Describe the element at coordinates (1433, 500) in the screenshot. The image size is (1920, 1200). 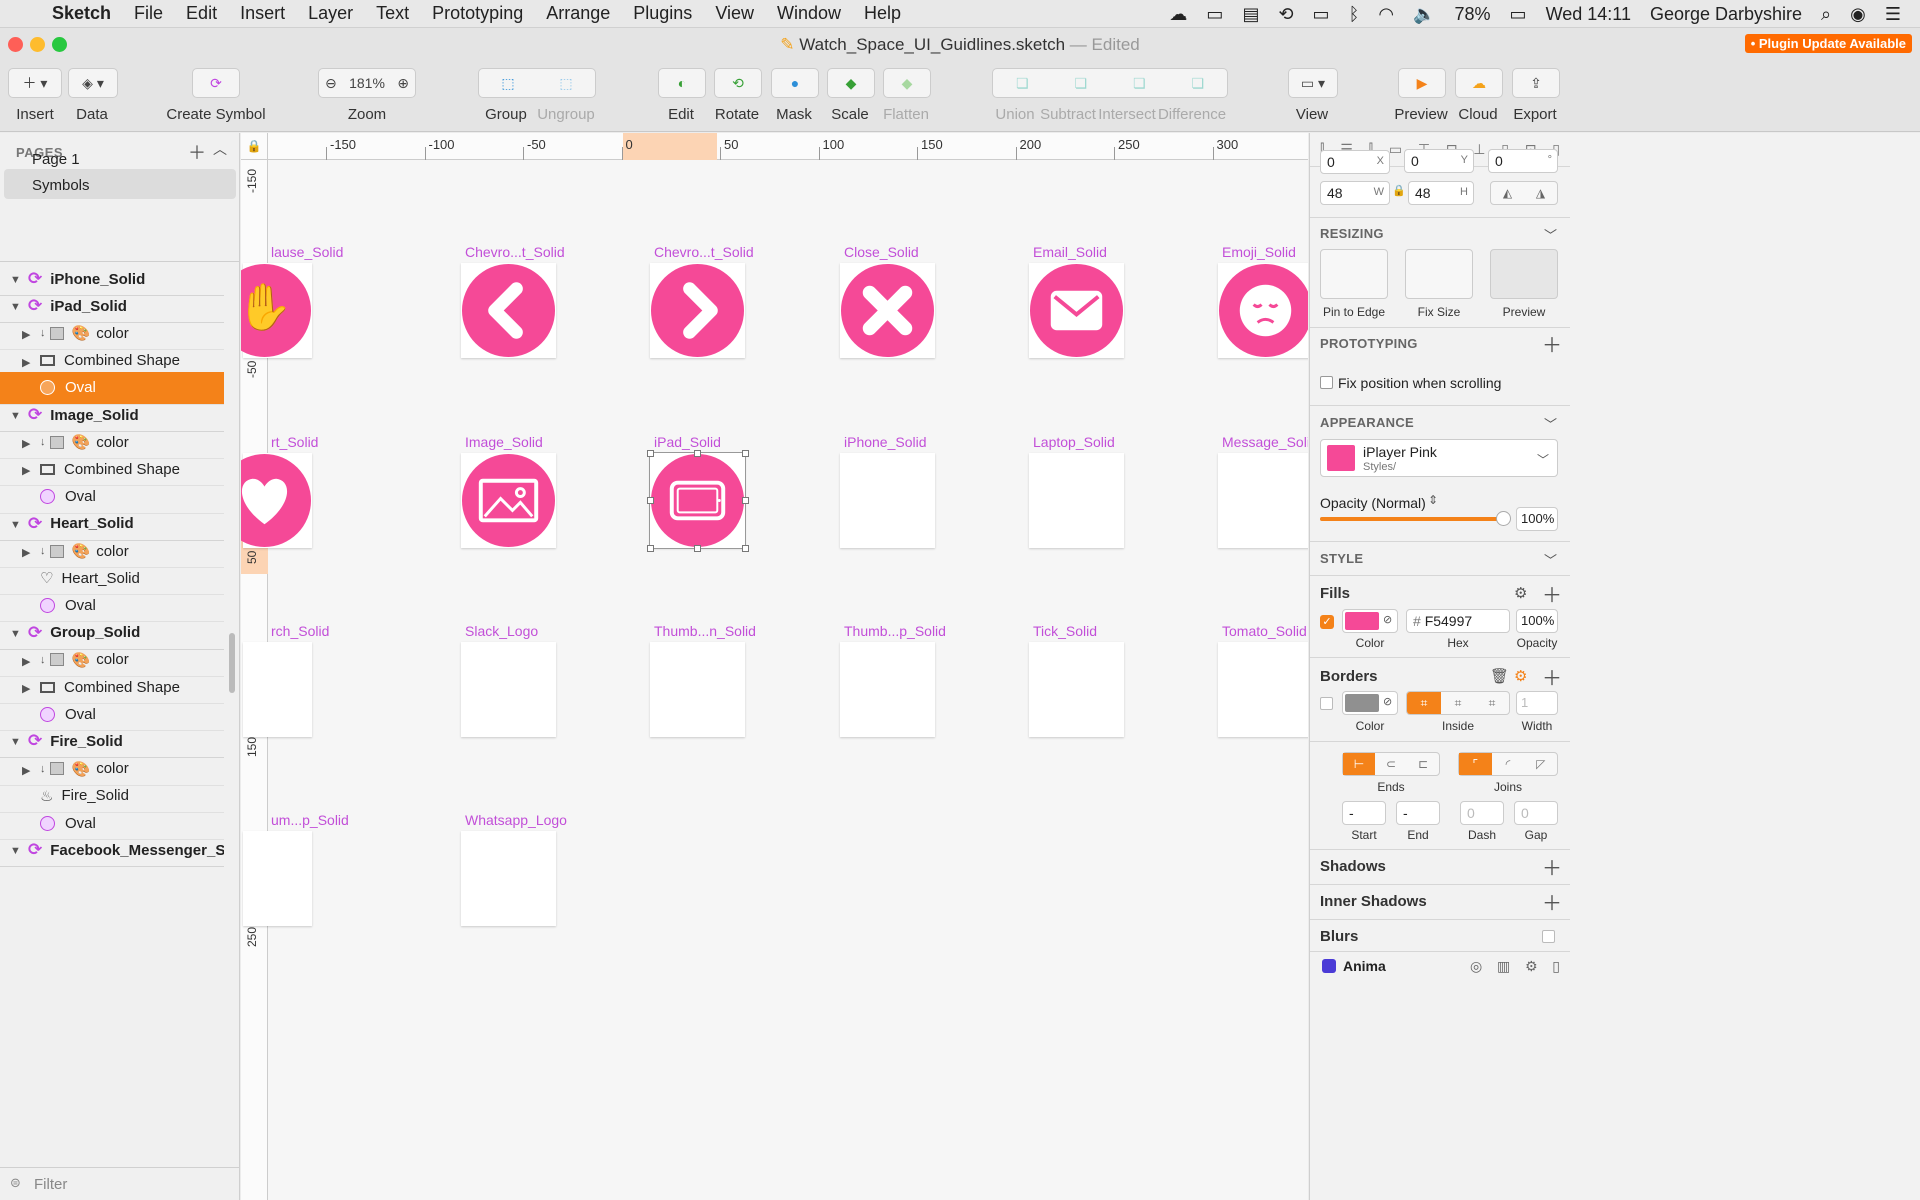
I see `blend-mode-stepper-icon: ⇕` at that location.